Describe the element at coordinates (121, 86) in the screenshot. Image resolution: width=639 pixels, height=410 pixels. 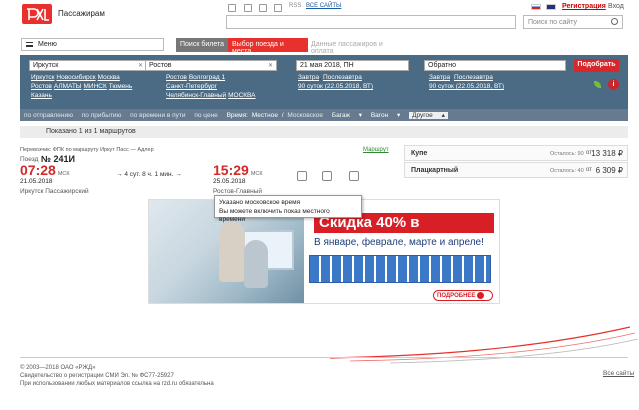
I see `suggestion-link: Тюмень` at that location.